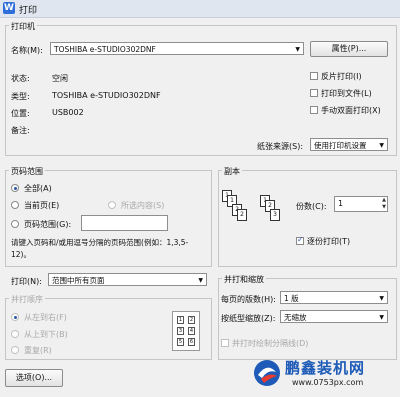 Image resolution: width=400 pixels, height=397 pixels. What do you see at coordinates (42, 205) in the screenshot?
I see `current-page-label: 当前页(E)` at bounding box center [42, 205].